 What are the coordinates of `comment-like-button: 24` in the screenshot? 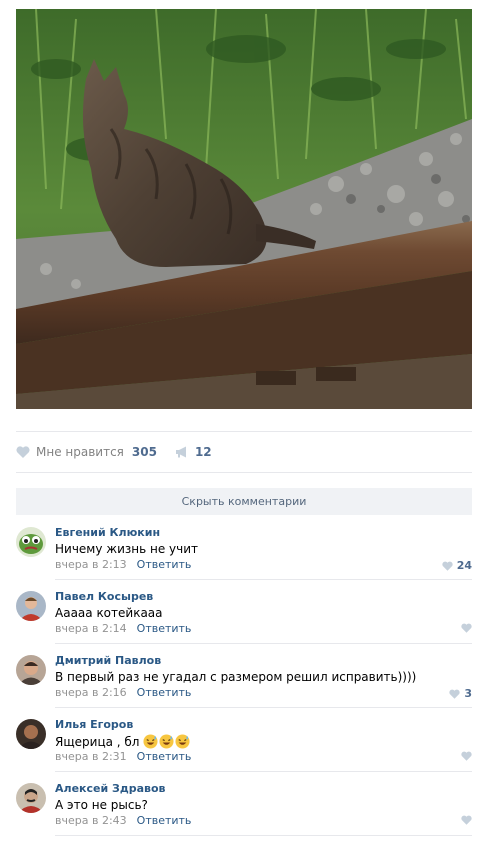 It's located at (457, 565).